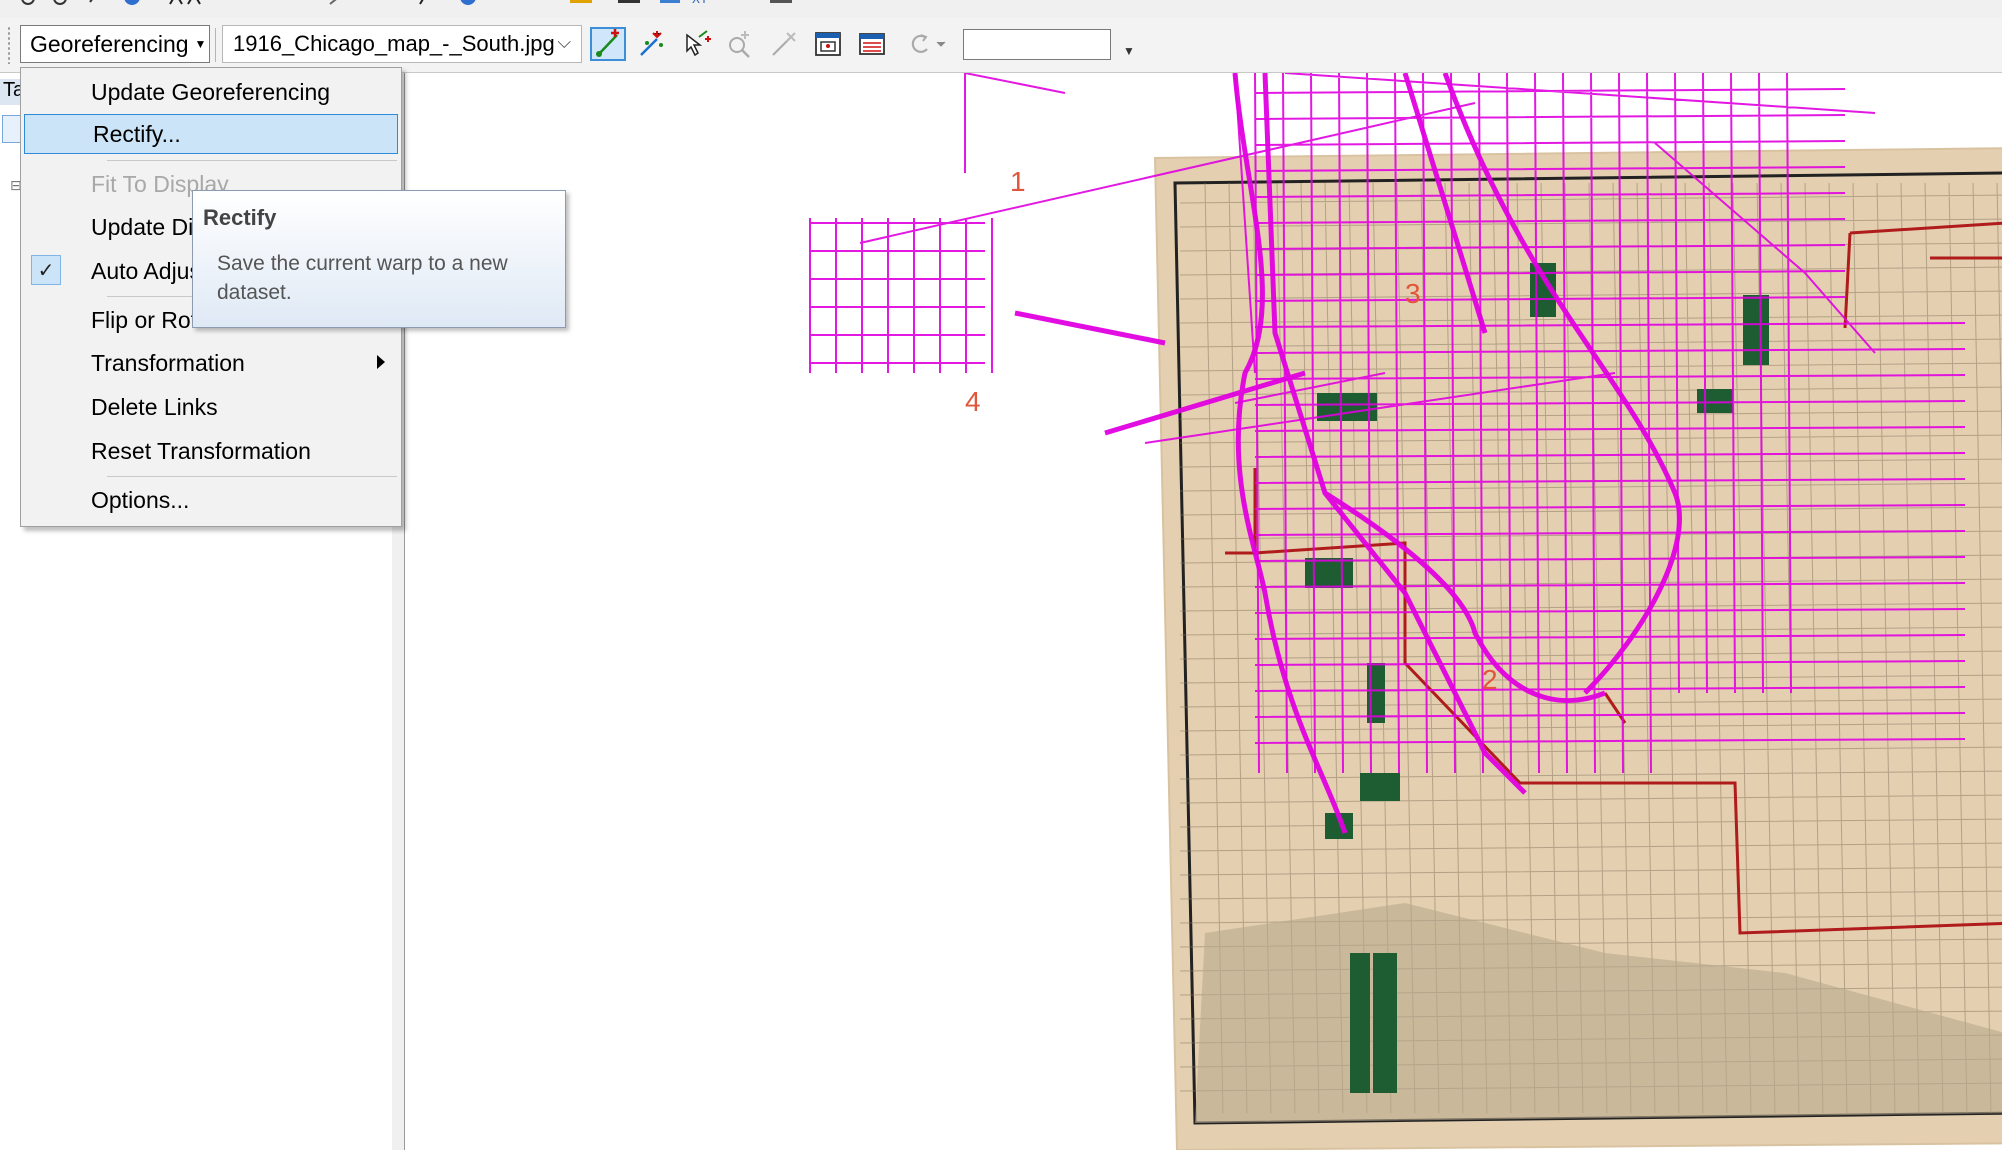 The height and width of the screenshot is (1150, 2002). I want to click on menu-item-delete-links: Delete Links, so click(211, 407).